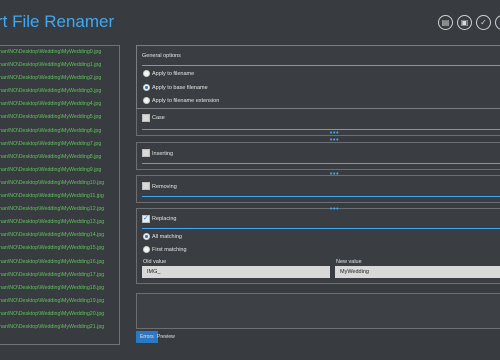  Describe the element at coordinates (57, 21) in the screenshot. I see `app-title: rt File Renamer` at that location.